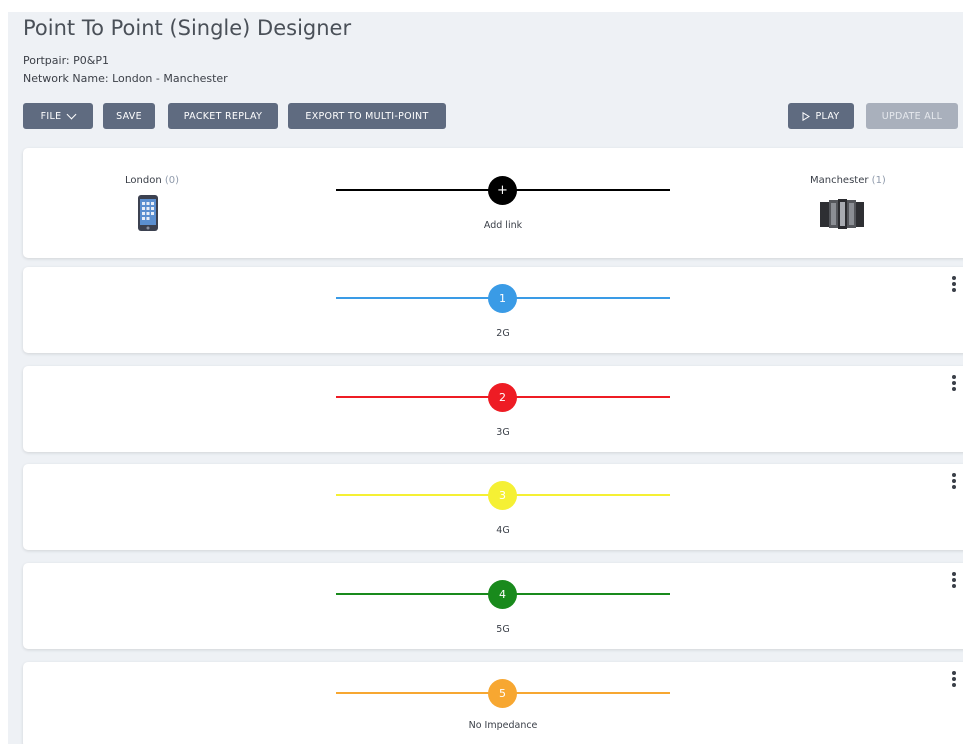  What do you see at coordinates (842, 214) in the screenshot?
I see `server-rack-icon` at bounding box center [842, 214].